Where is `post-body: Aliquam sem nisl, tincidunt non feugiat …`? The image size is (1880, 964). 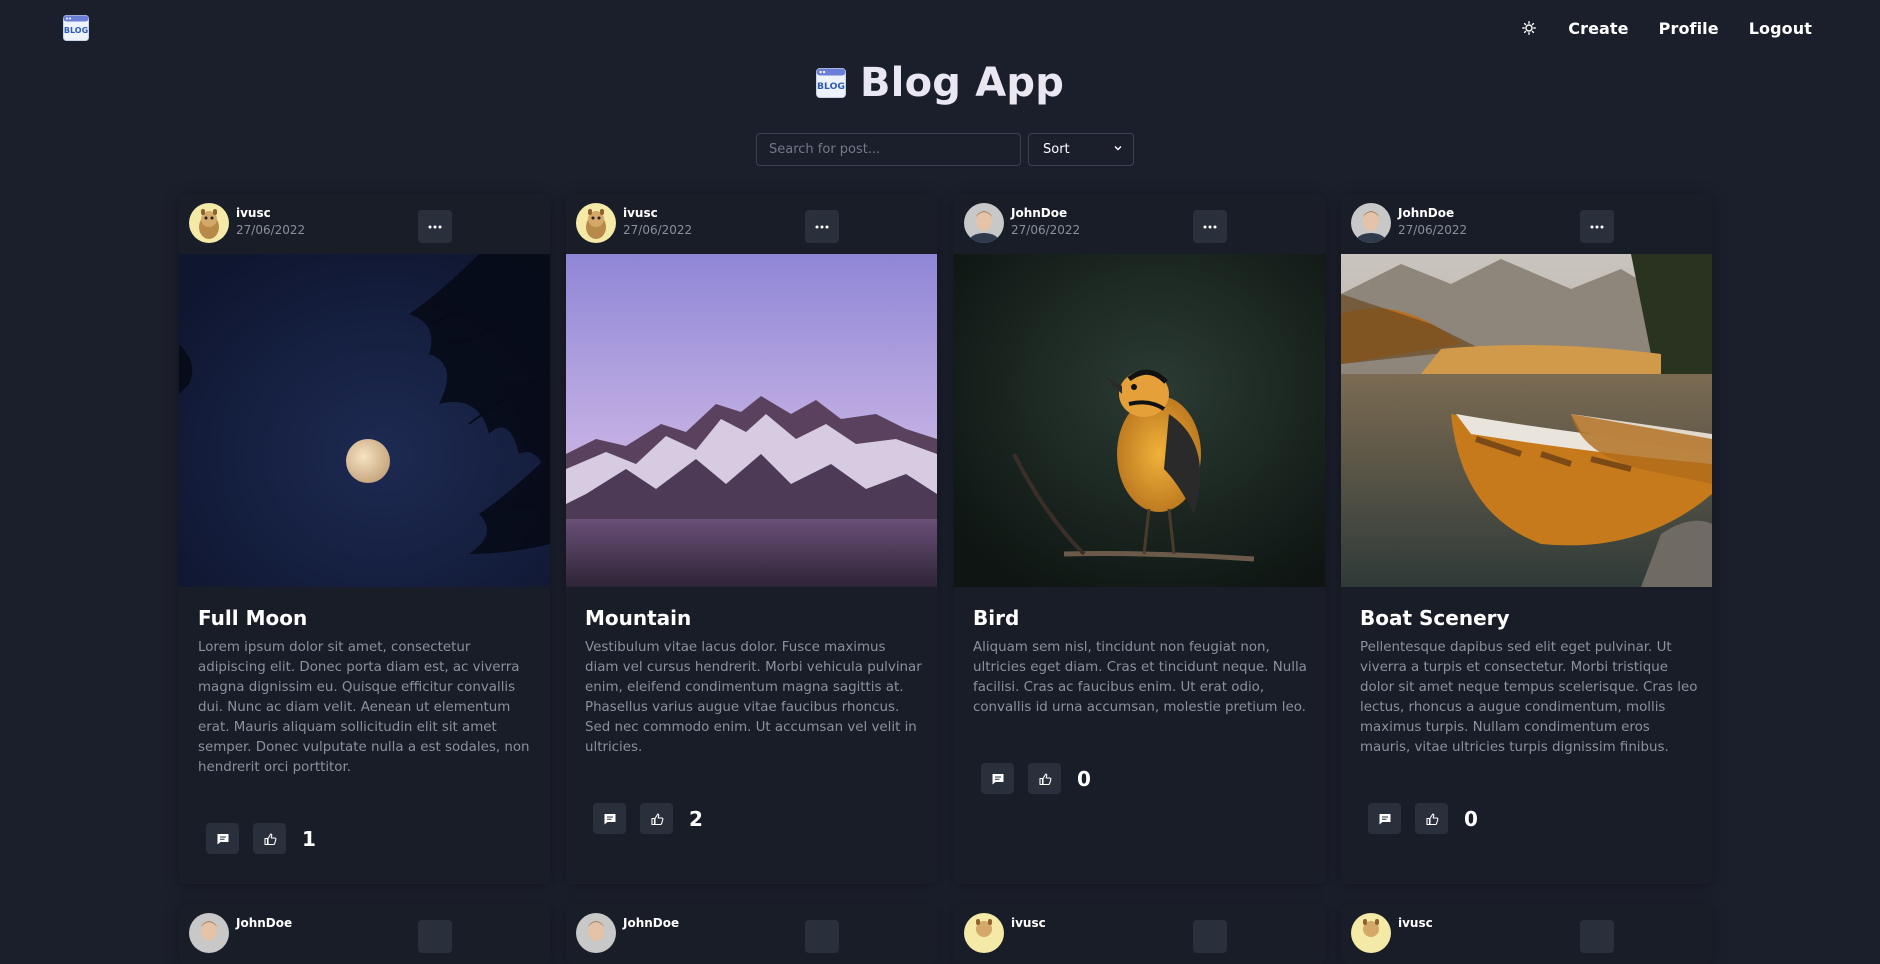
post-body: Aliquam sem nisl, tincidunt non feugiat … is located at coordinates (1140, 677).